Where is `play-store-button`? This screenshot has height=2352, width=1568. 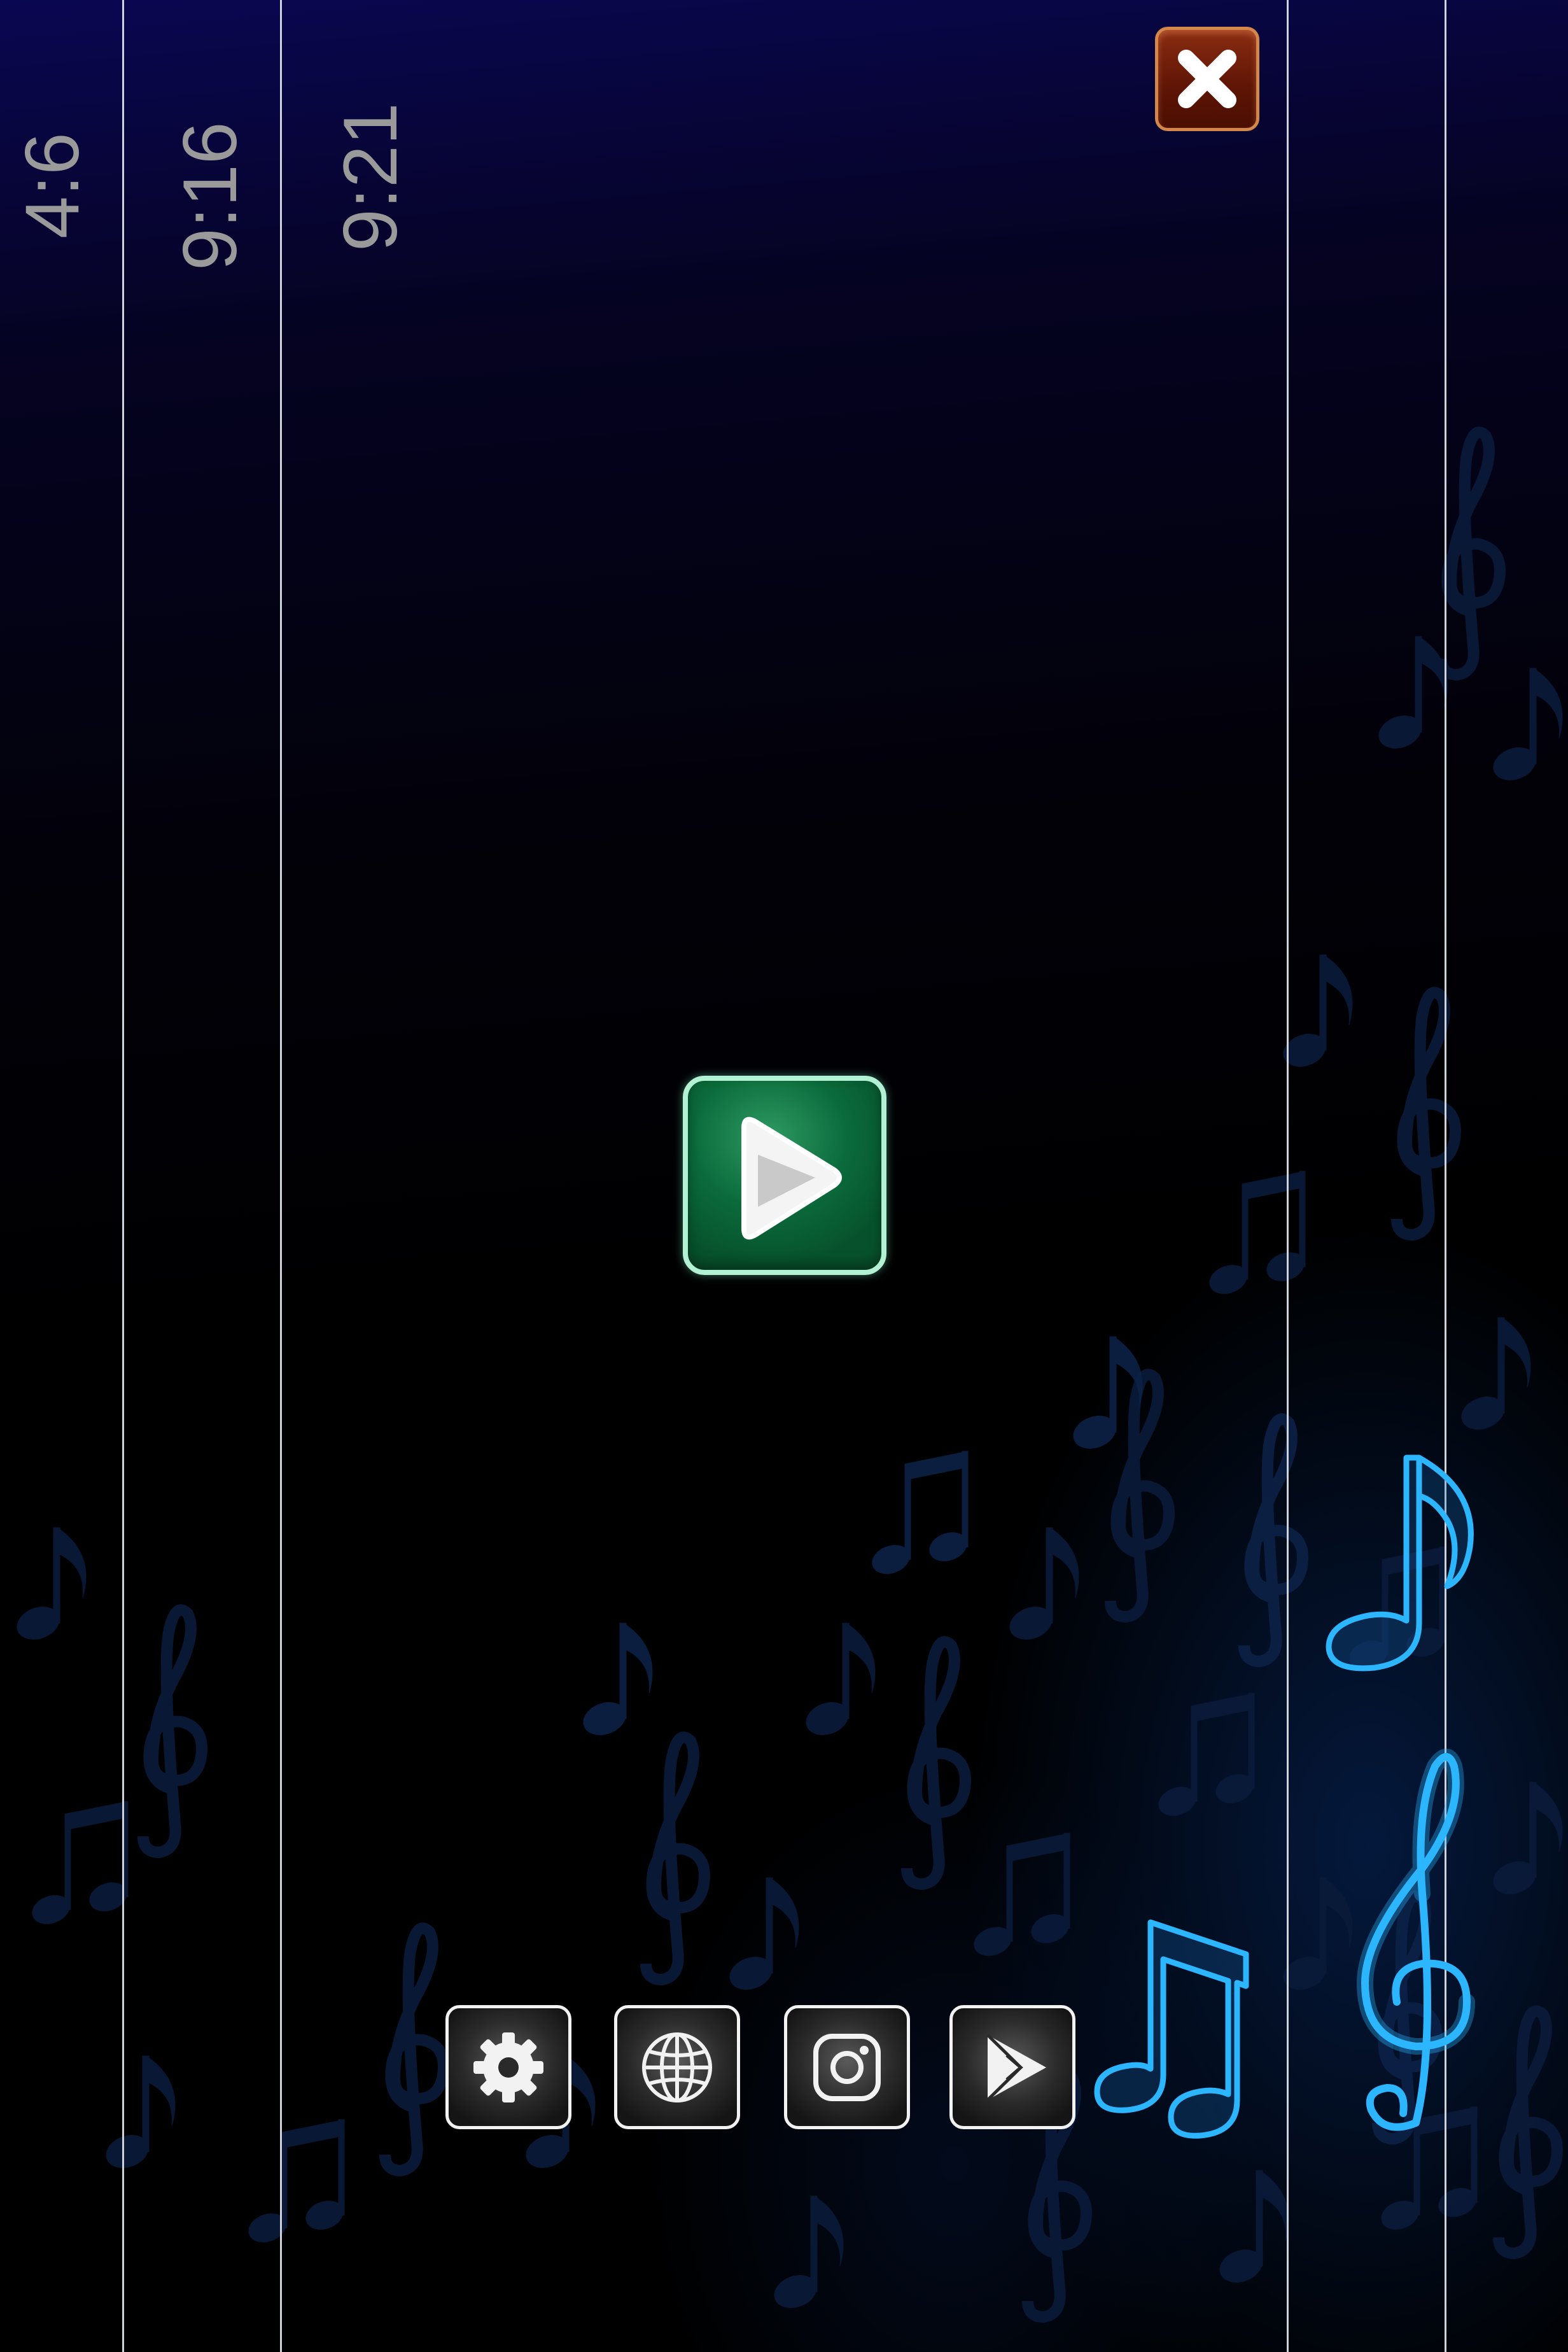
play-store-button is located at coordinates (1012, 2067).